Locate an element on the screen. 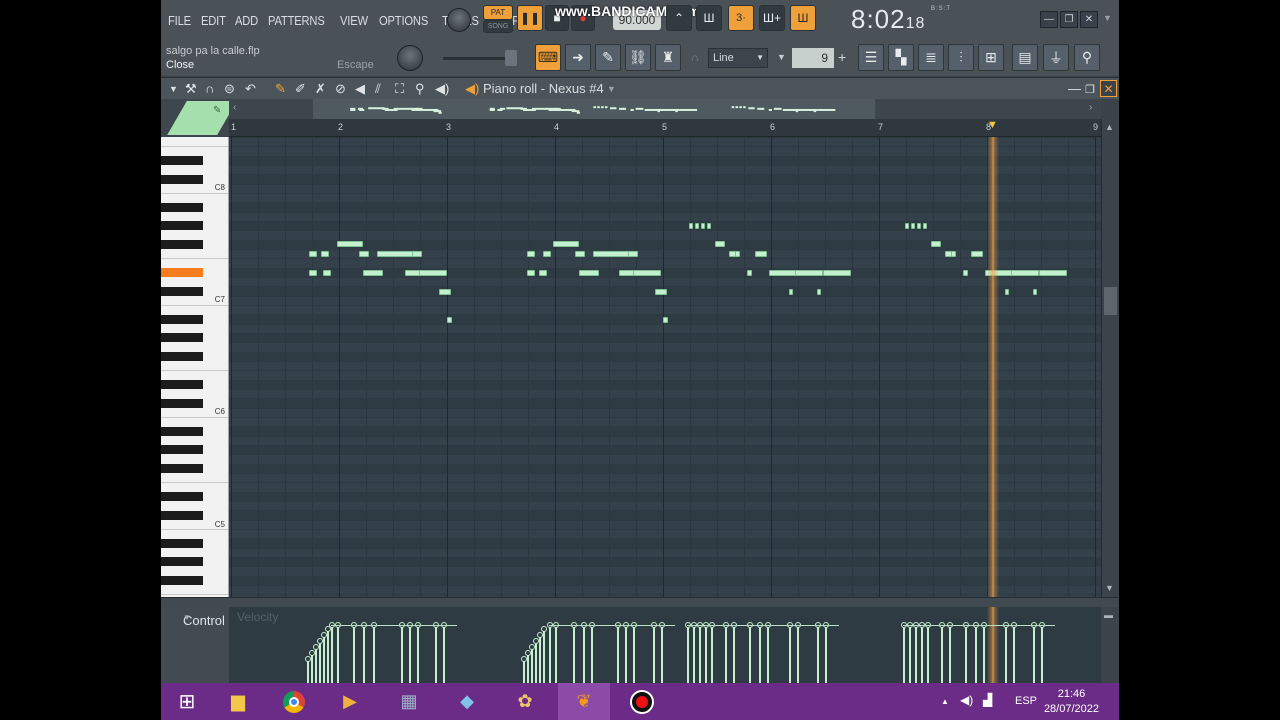 The image size is (1280, 720). pat-mode-button: PAT is located at coordinates (498, 12).